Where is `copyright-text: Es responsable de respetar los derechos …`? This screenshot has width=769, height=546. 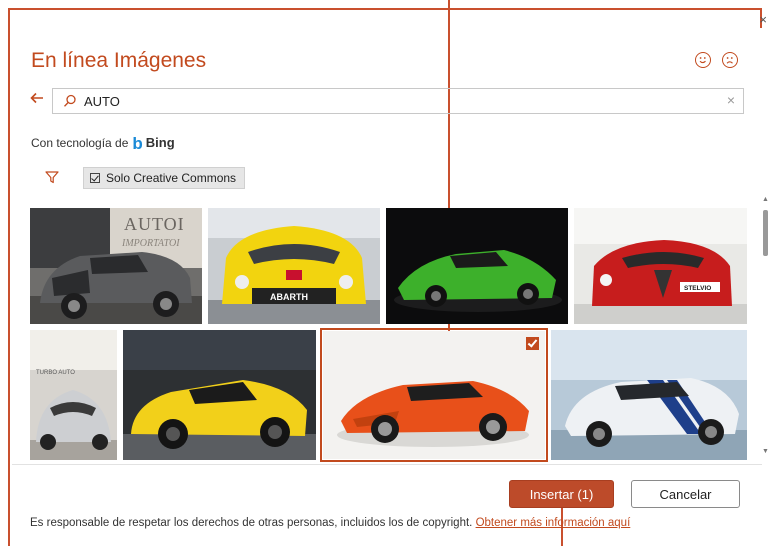
copyright-text: Es responsable de respetar los derechos … is located at coordinates (251, 523).